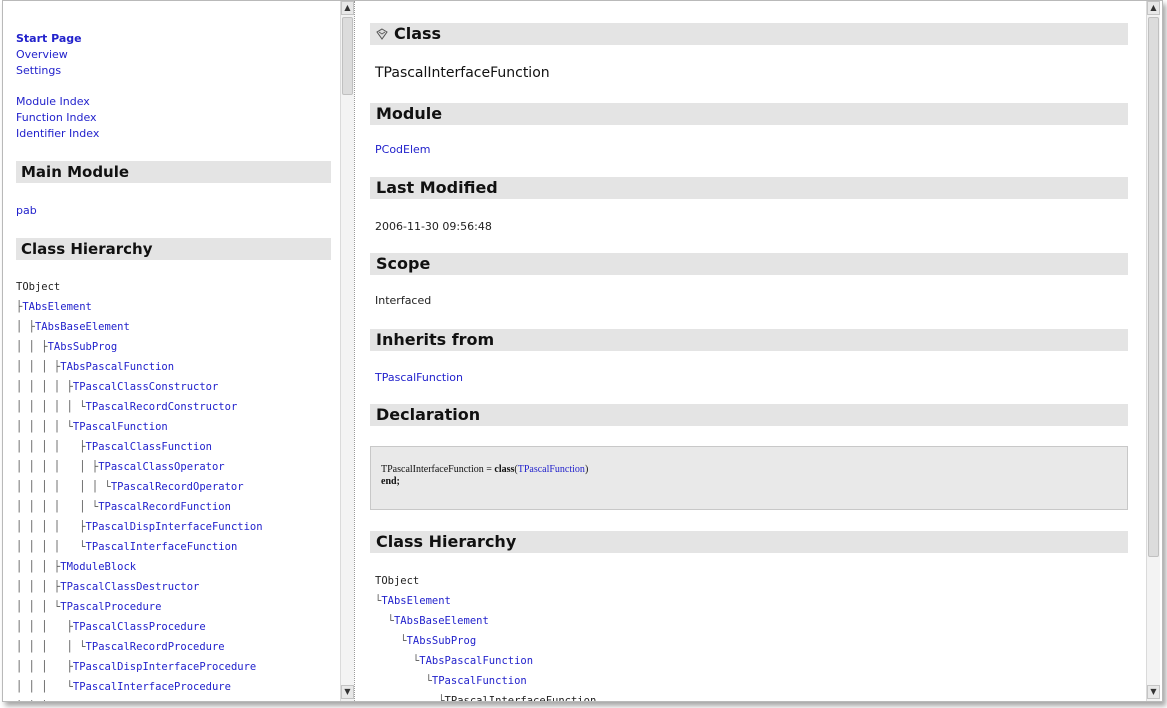 This screenshot has height=708, width=1167. Describe the element at coordinates (26, 210) in the screenshot. I see `main-module-link: pab` at that location.